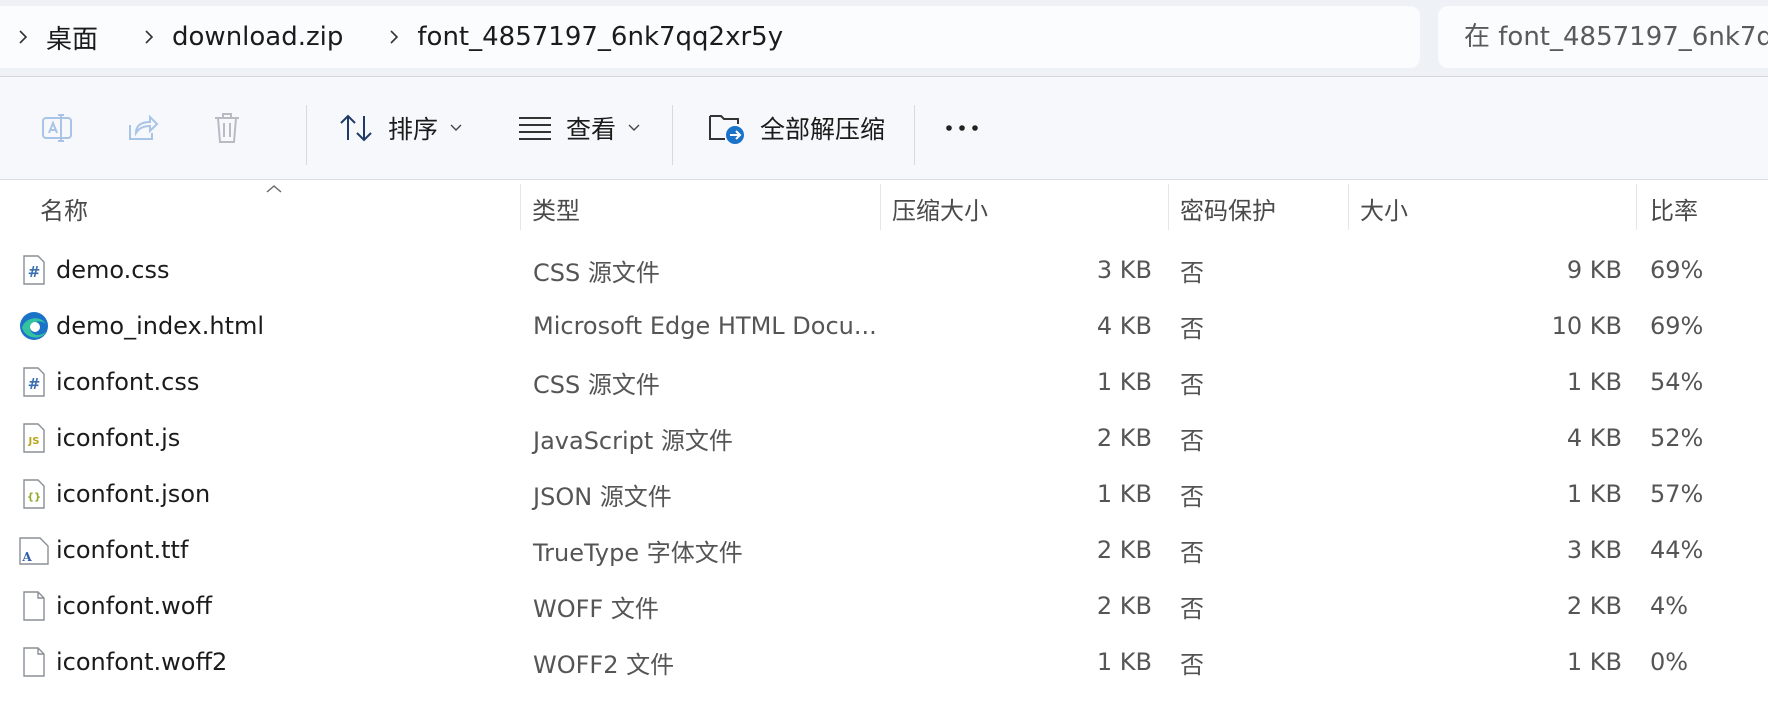 The image size is (1768, 720). Describe the element at coordinates (271, 37) in the screenshot. I see `breadcrumb-zip: download.zip` at that location.